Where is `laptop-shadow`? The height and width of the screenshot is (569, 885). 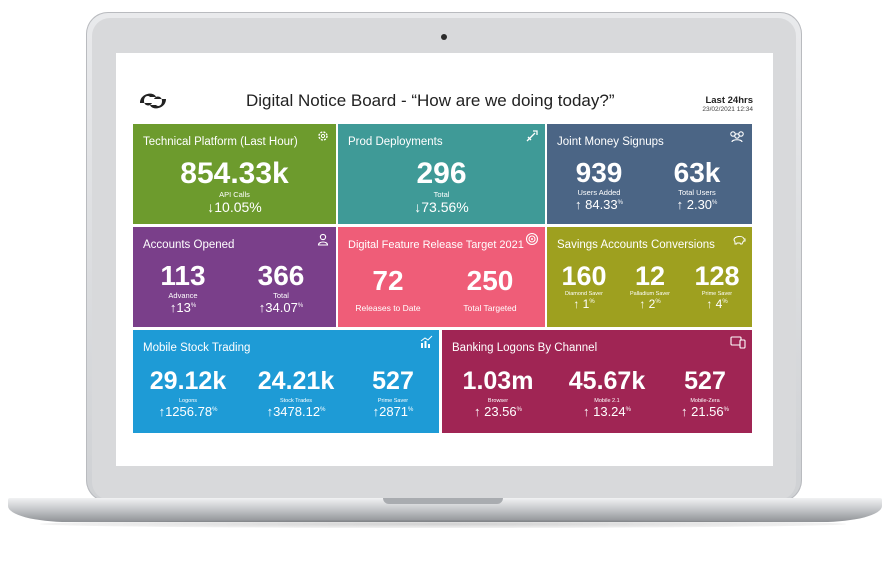 laptop-shadow is located at coordinates (443, 524).